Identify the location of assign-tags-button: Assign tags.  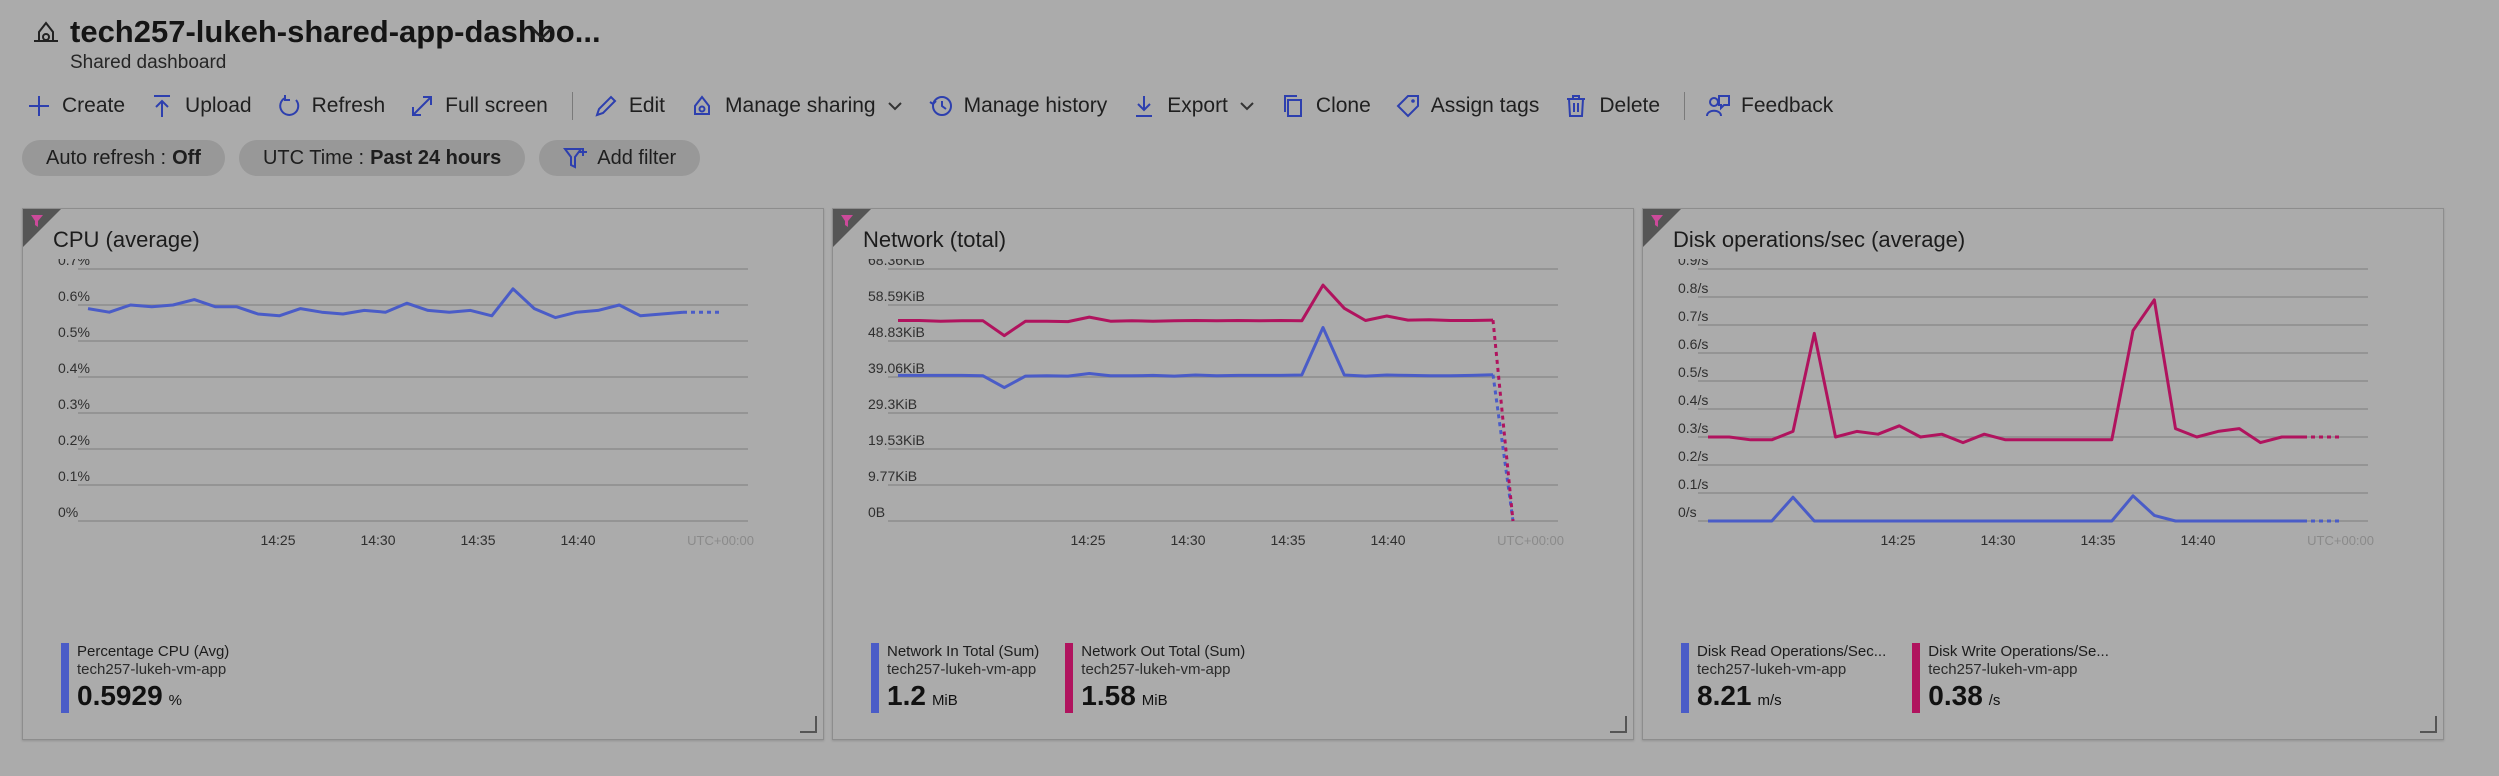
(1467, 106).